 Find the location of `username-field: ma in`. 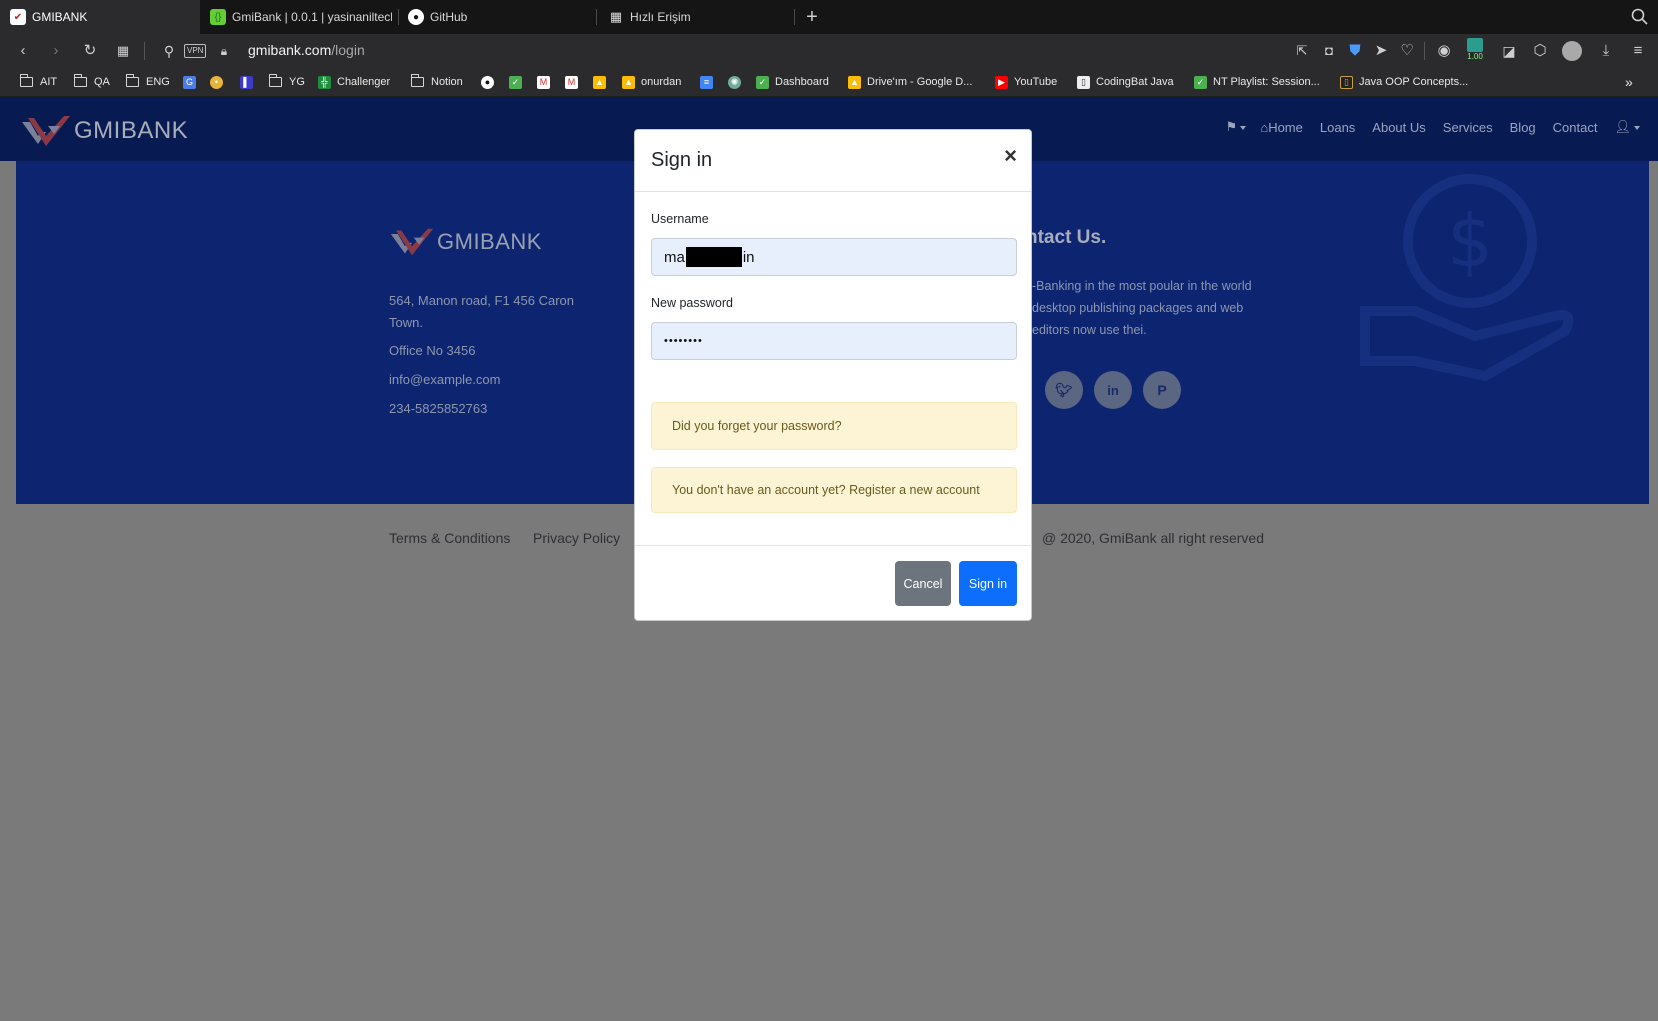

username-field: ma in is located at coordinates (834, 257).